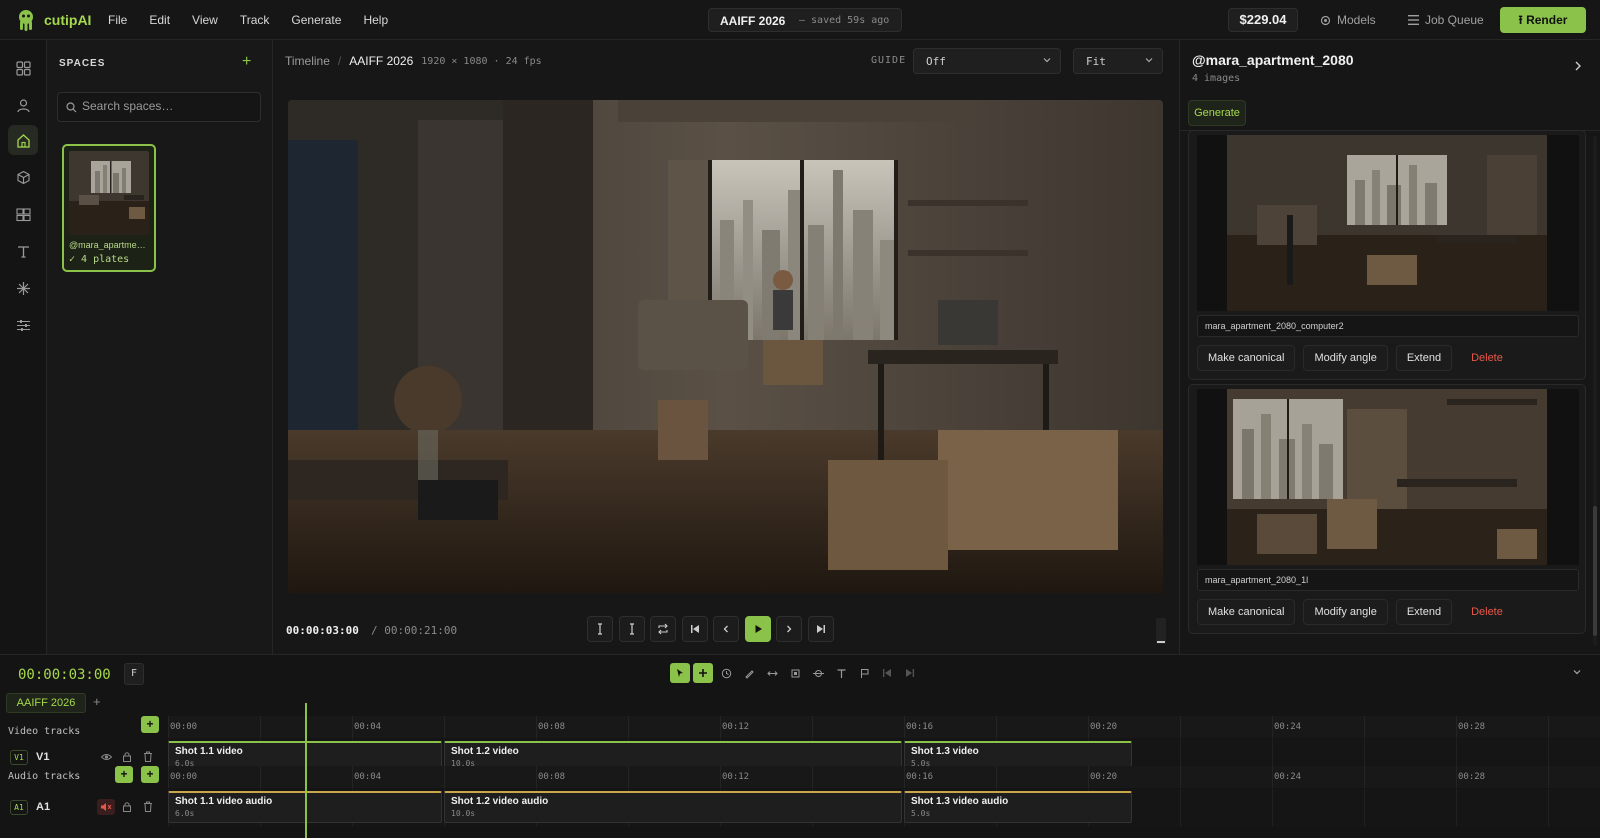 The height and width of the screenshot is (838, 1600). I want to click on razor-tool-button, so click(749, 673).